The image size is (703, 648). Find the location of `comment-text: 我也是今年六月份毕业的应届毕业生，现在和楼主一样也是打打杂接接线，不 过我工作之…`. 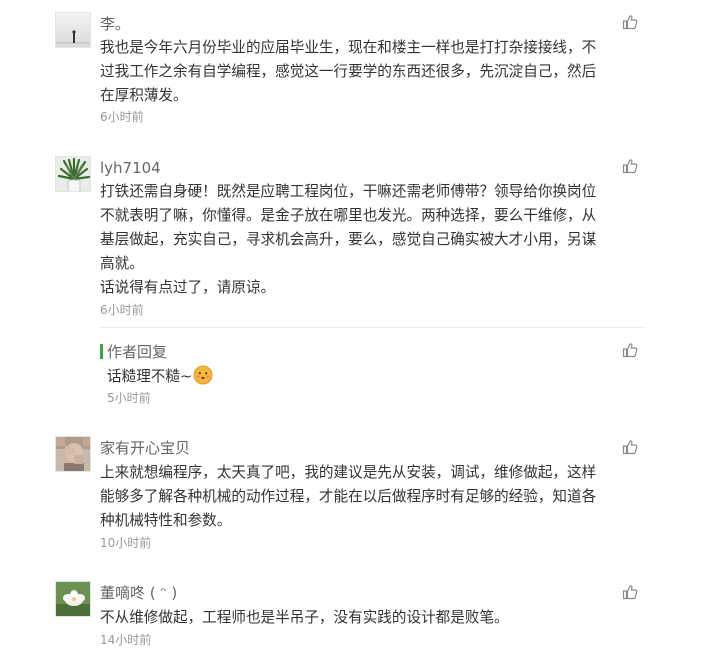

comment-text: 我也是今年六月份毕业的应届毕业生，现在和楼主一样也是打打杂接接线，不 过我工作之… is located at coordinates (374, 72).